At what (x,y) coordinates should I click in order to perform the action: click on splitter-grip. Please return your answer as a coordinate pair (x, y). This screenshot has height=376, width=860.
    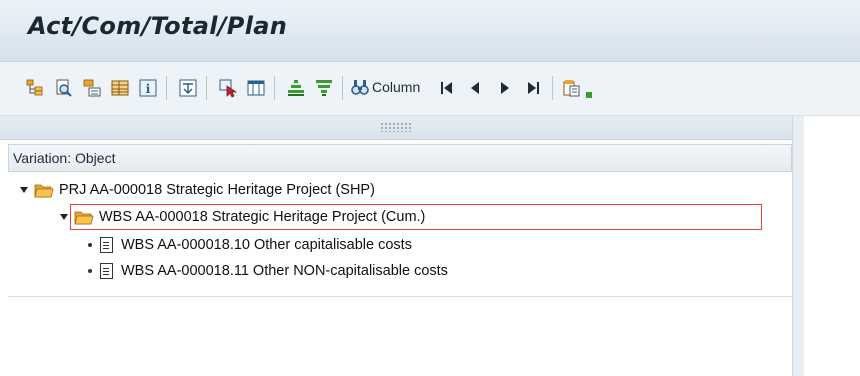
    Looking at the image, I should click on (396, 127).